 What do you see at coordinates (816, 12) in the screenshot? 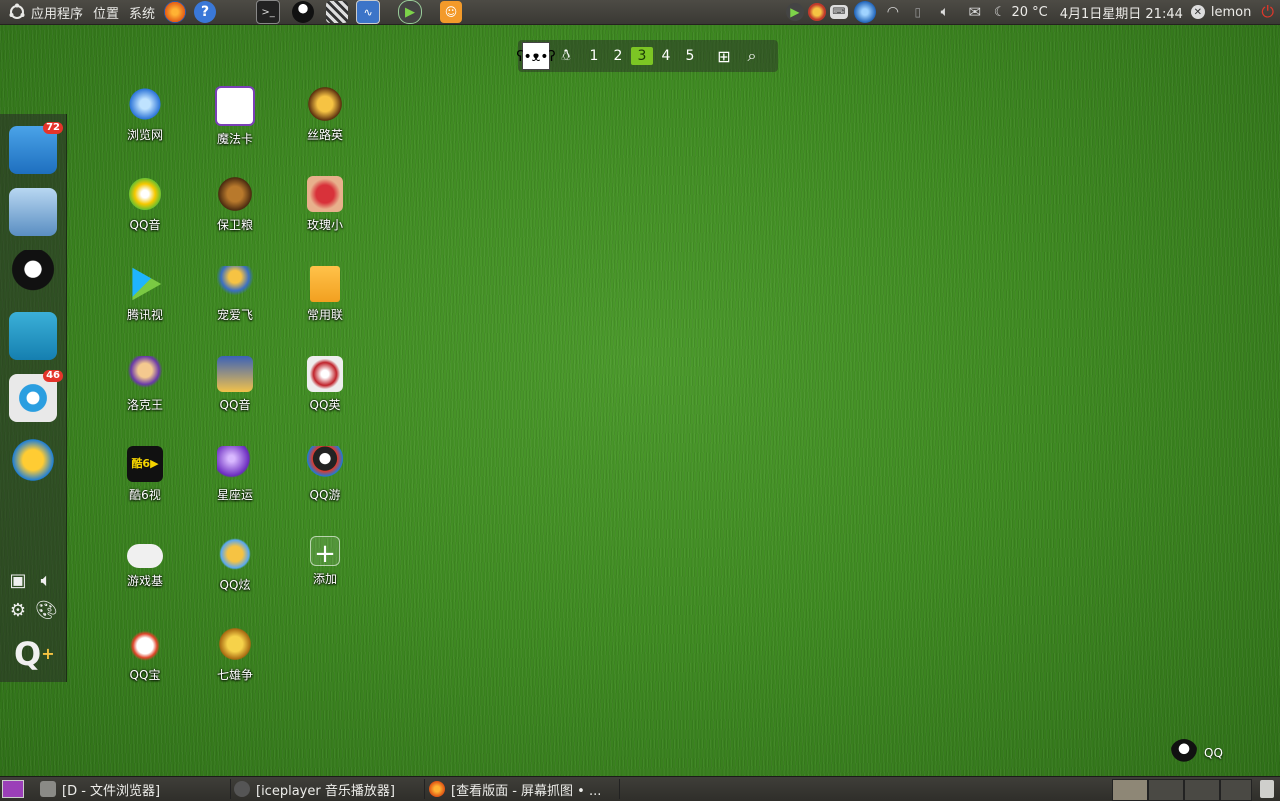
I see `qq-tray-icon` at bounding box center [816, 12].